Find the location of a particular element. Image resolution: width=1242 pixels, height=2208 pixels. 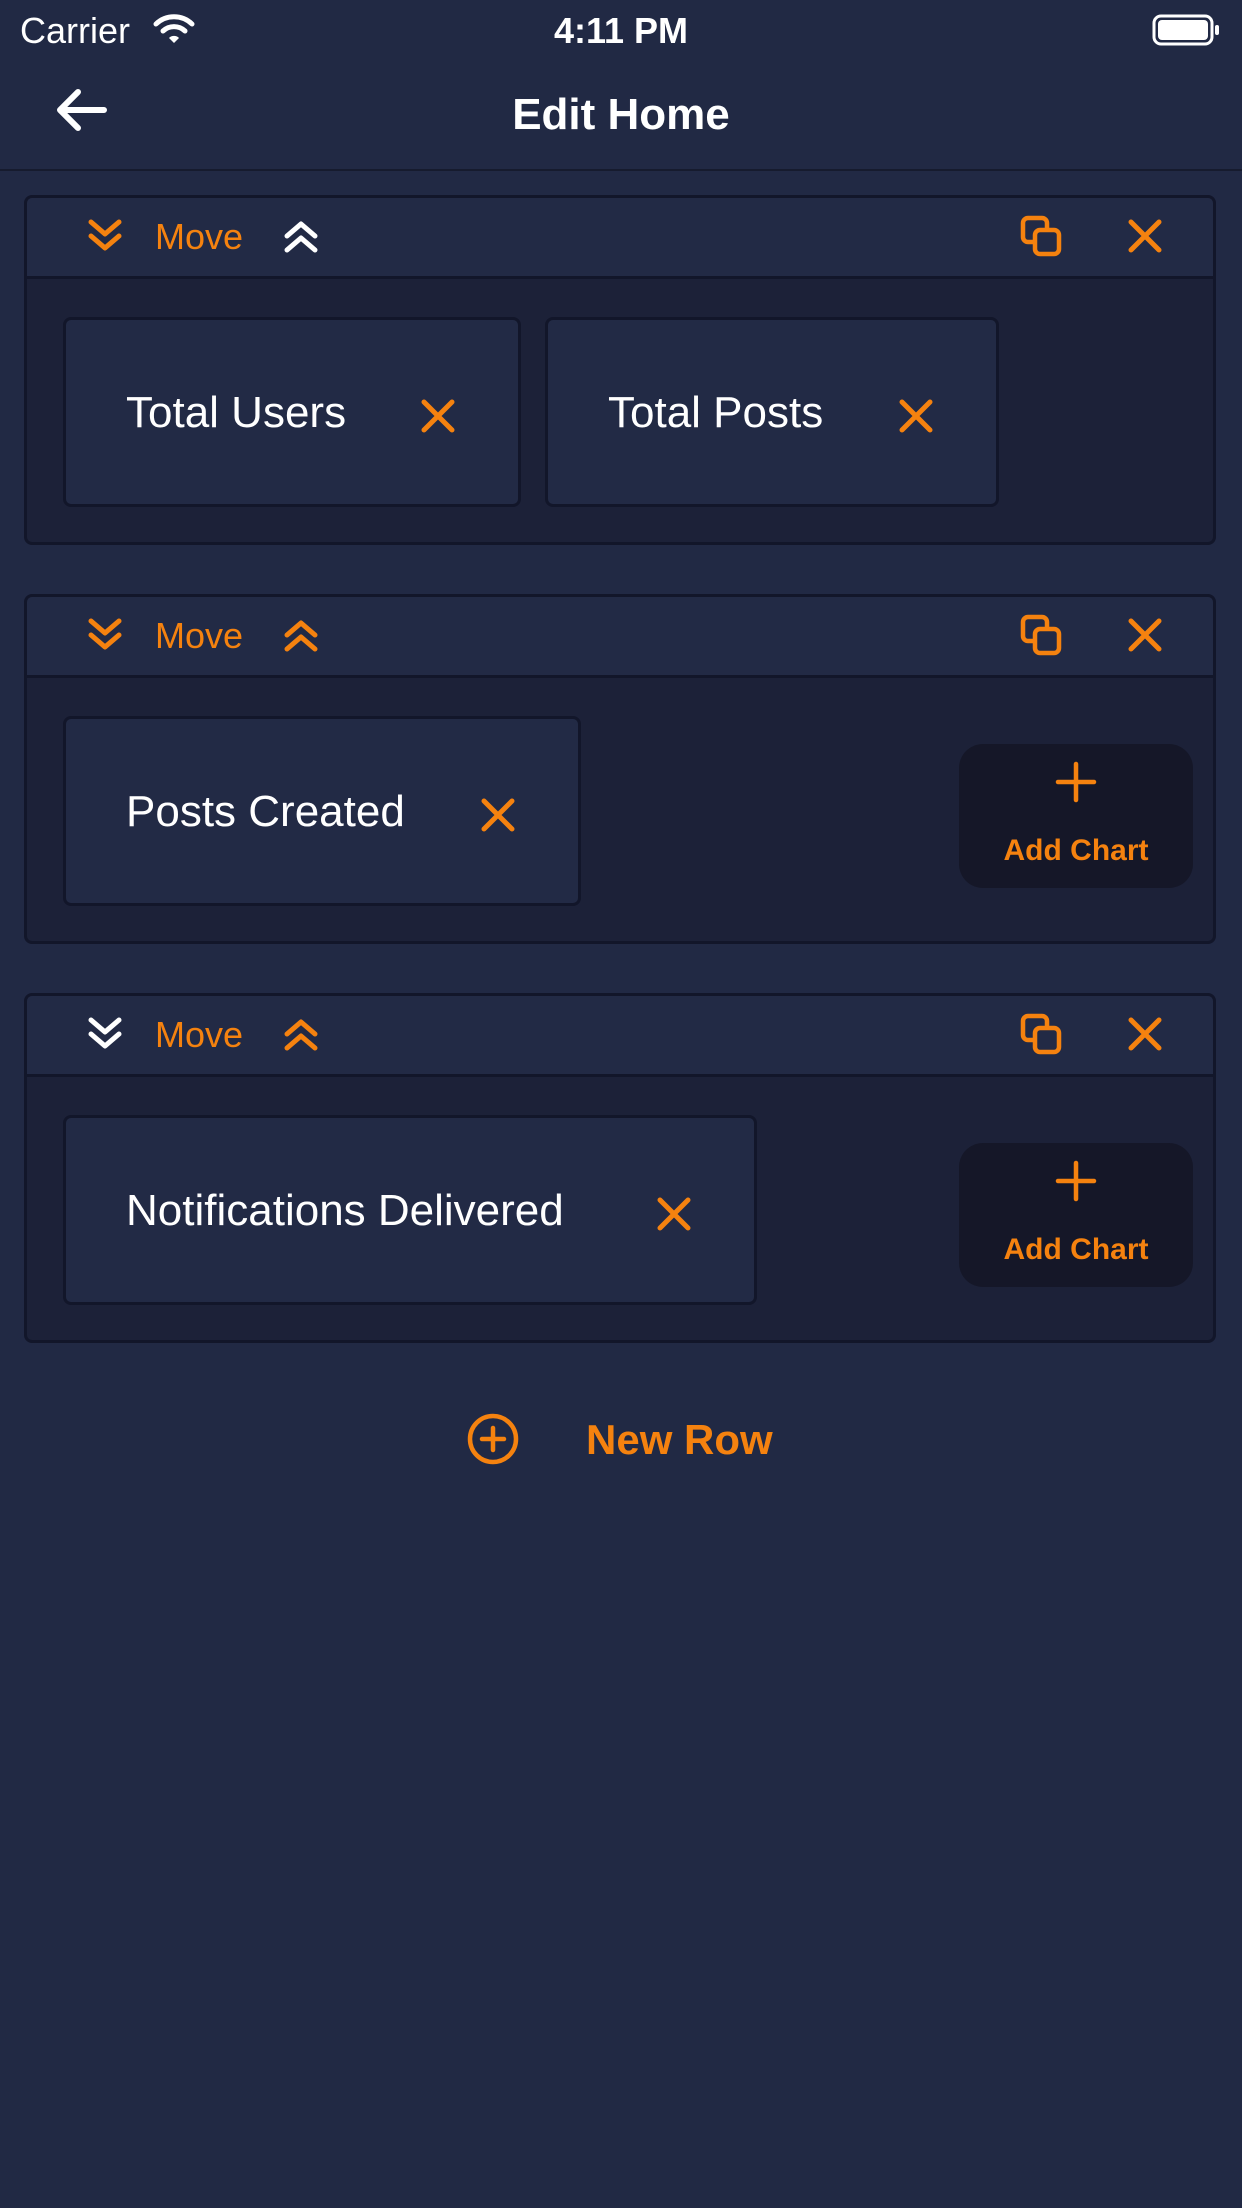

status-time: 4:11 PM is located at coordinates (621, 30).